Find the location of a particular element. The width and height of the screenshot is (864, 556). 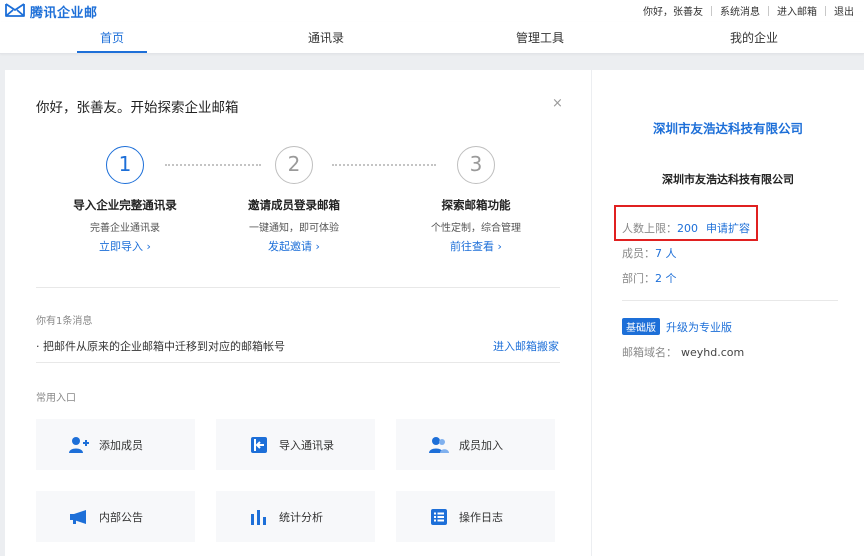

step-2-title: 邀请成员登录邮箱 is located at coordinates (294, 205).